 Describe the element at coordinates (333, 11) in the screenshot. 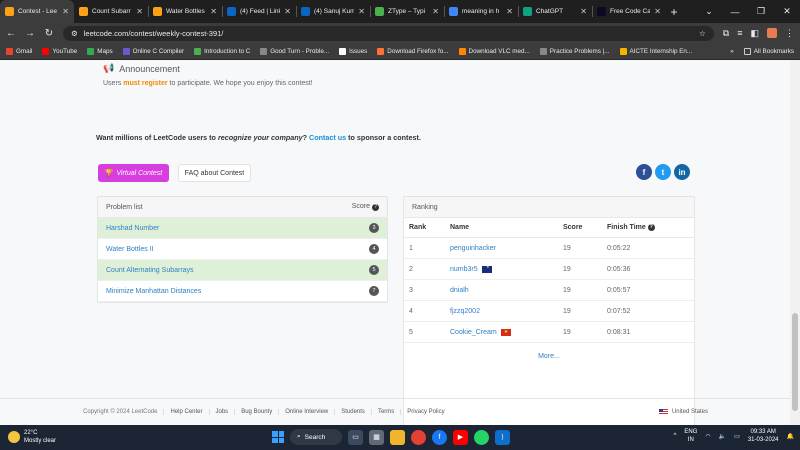

I see `browser-tab: (4) Sanuj Kum ✕` at that location.